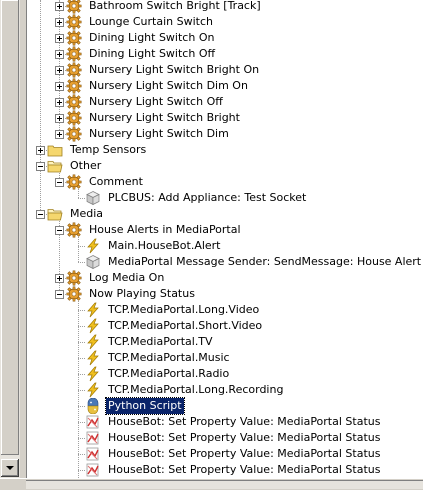  I want to click on vertical-scrollbar, so click(10, 240).